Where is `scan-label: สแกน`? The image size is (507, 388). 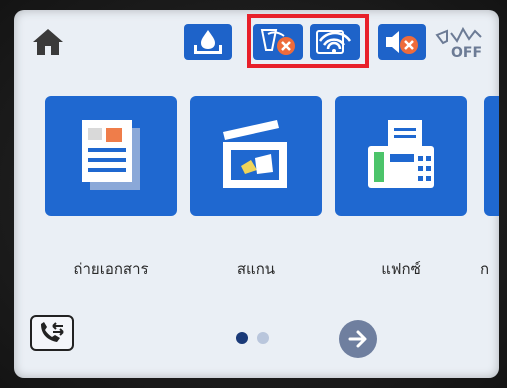 scan-label: สแกน is located at coordinates (256, 269).